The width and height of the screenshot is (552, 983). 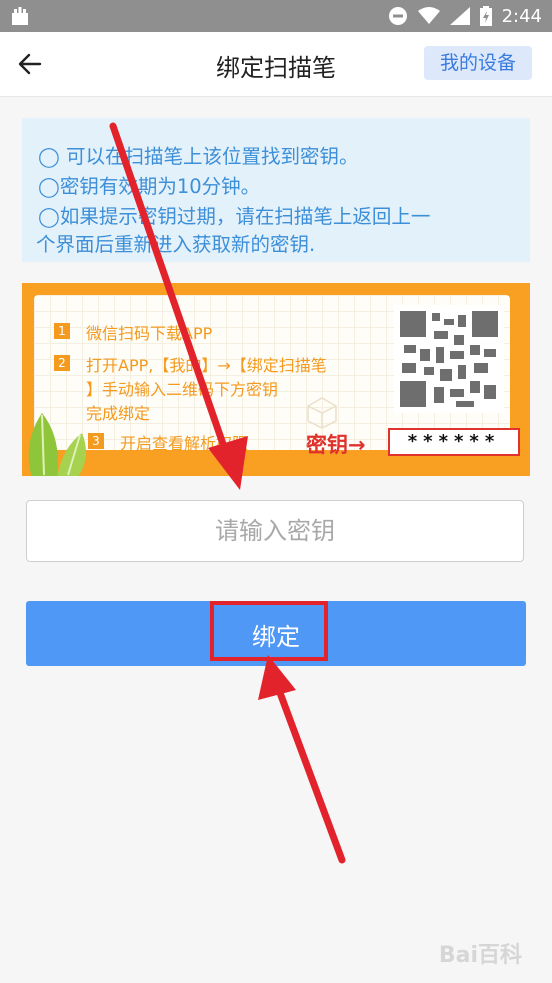 I want to click on annotation-arrow-up, so click(x=309, y=771).